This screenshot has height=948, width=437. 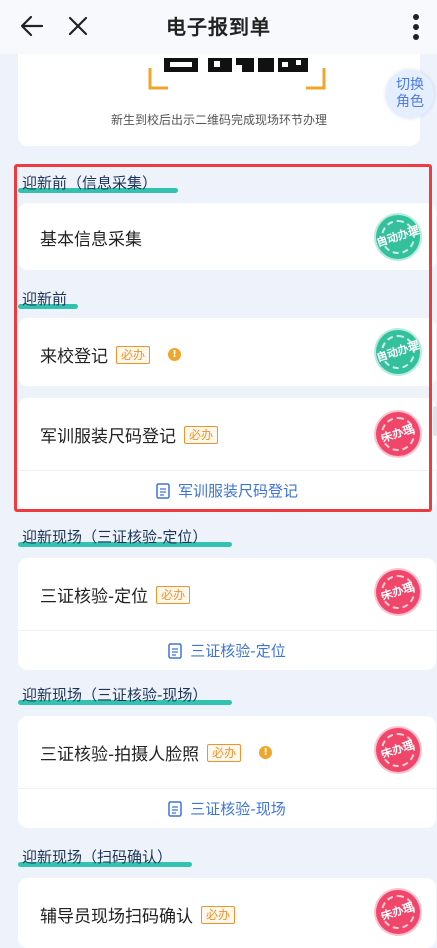 I want to click on card-uniform-size: 军训服装尺码登记 必办 未办理 军训服装尺码登记, so click(x=227, y=454).